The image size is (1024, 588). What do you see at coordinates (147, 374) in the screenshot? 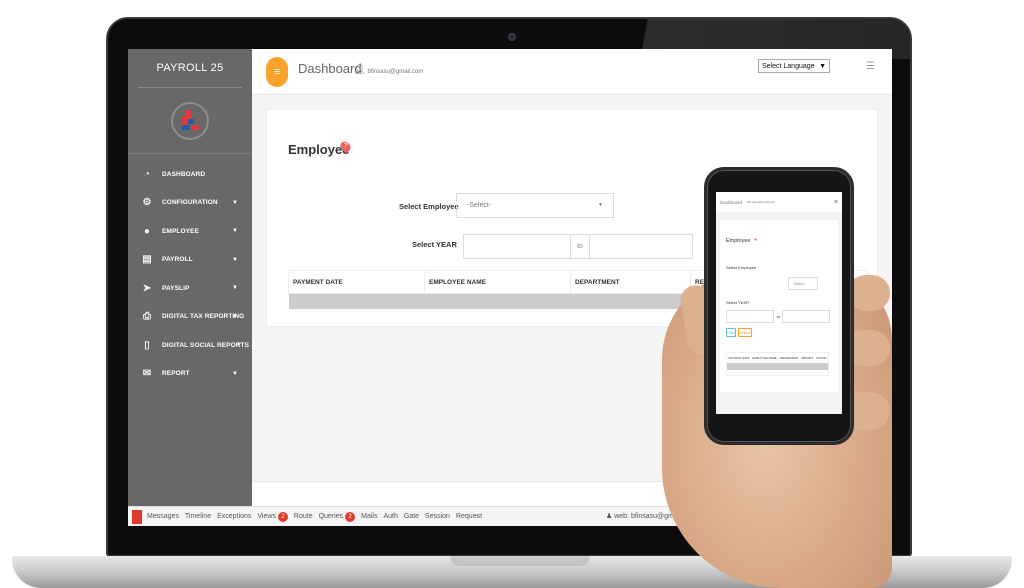
I see `envelope-icon: ✉` at bounding box center [147, 374].